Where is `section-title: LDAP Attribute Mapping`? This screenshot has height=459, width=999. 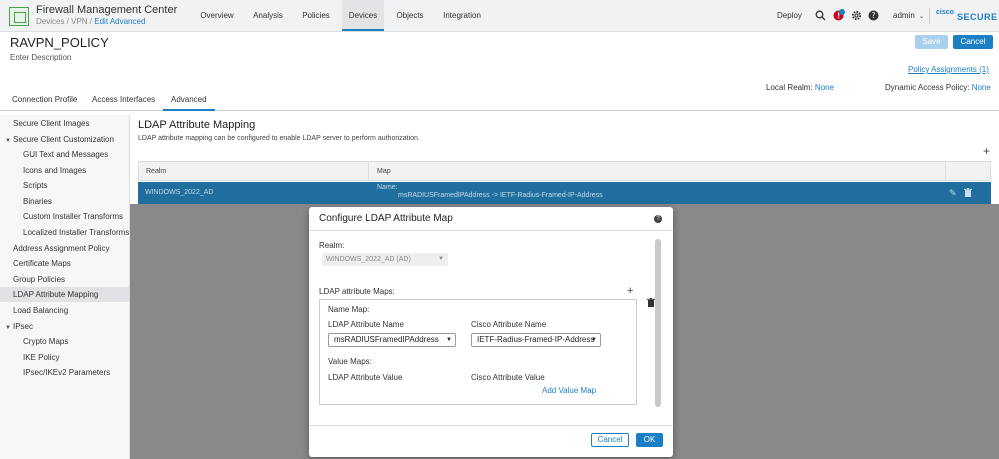 section-title: LDAP Attribute Mapping is located at coordinates (197, 125).